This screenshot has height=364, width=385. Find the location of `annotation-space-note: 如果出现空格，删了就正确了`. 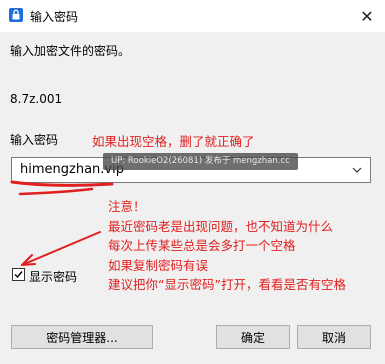

annotation-space-note: 如果出现空格，删了就正确了 is located at coordinates (173, 141).